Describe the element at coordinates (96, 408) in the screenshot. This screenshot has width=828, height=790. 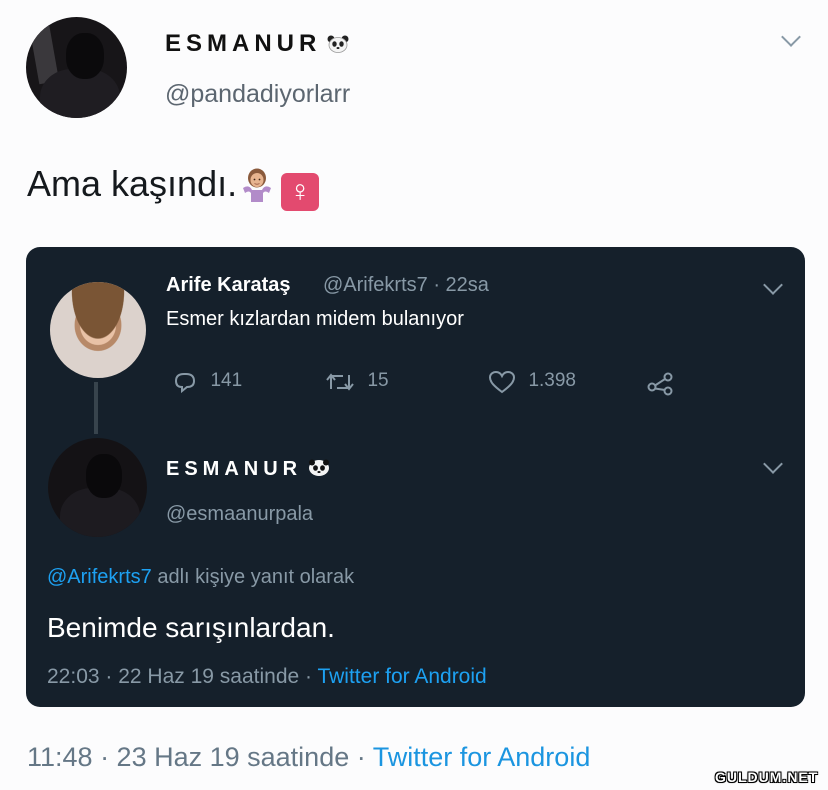
I see `thread-connector-line` at that location.